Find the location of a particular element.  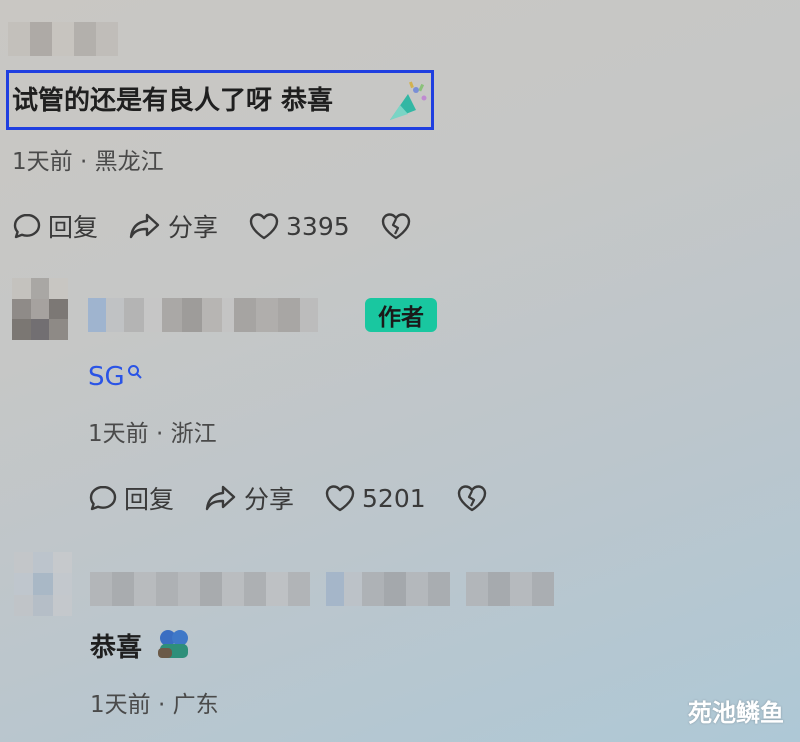

search-link: SG is located at coordinates (115, 377).